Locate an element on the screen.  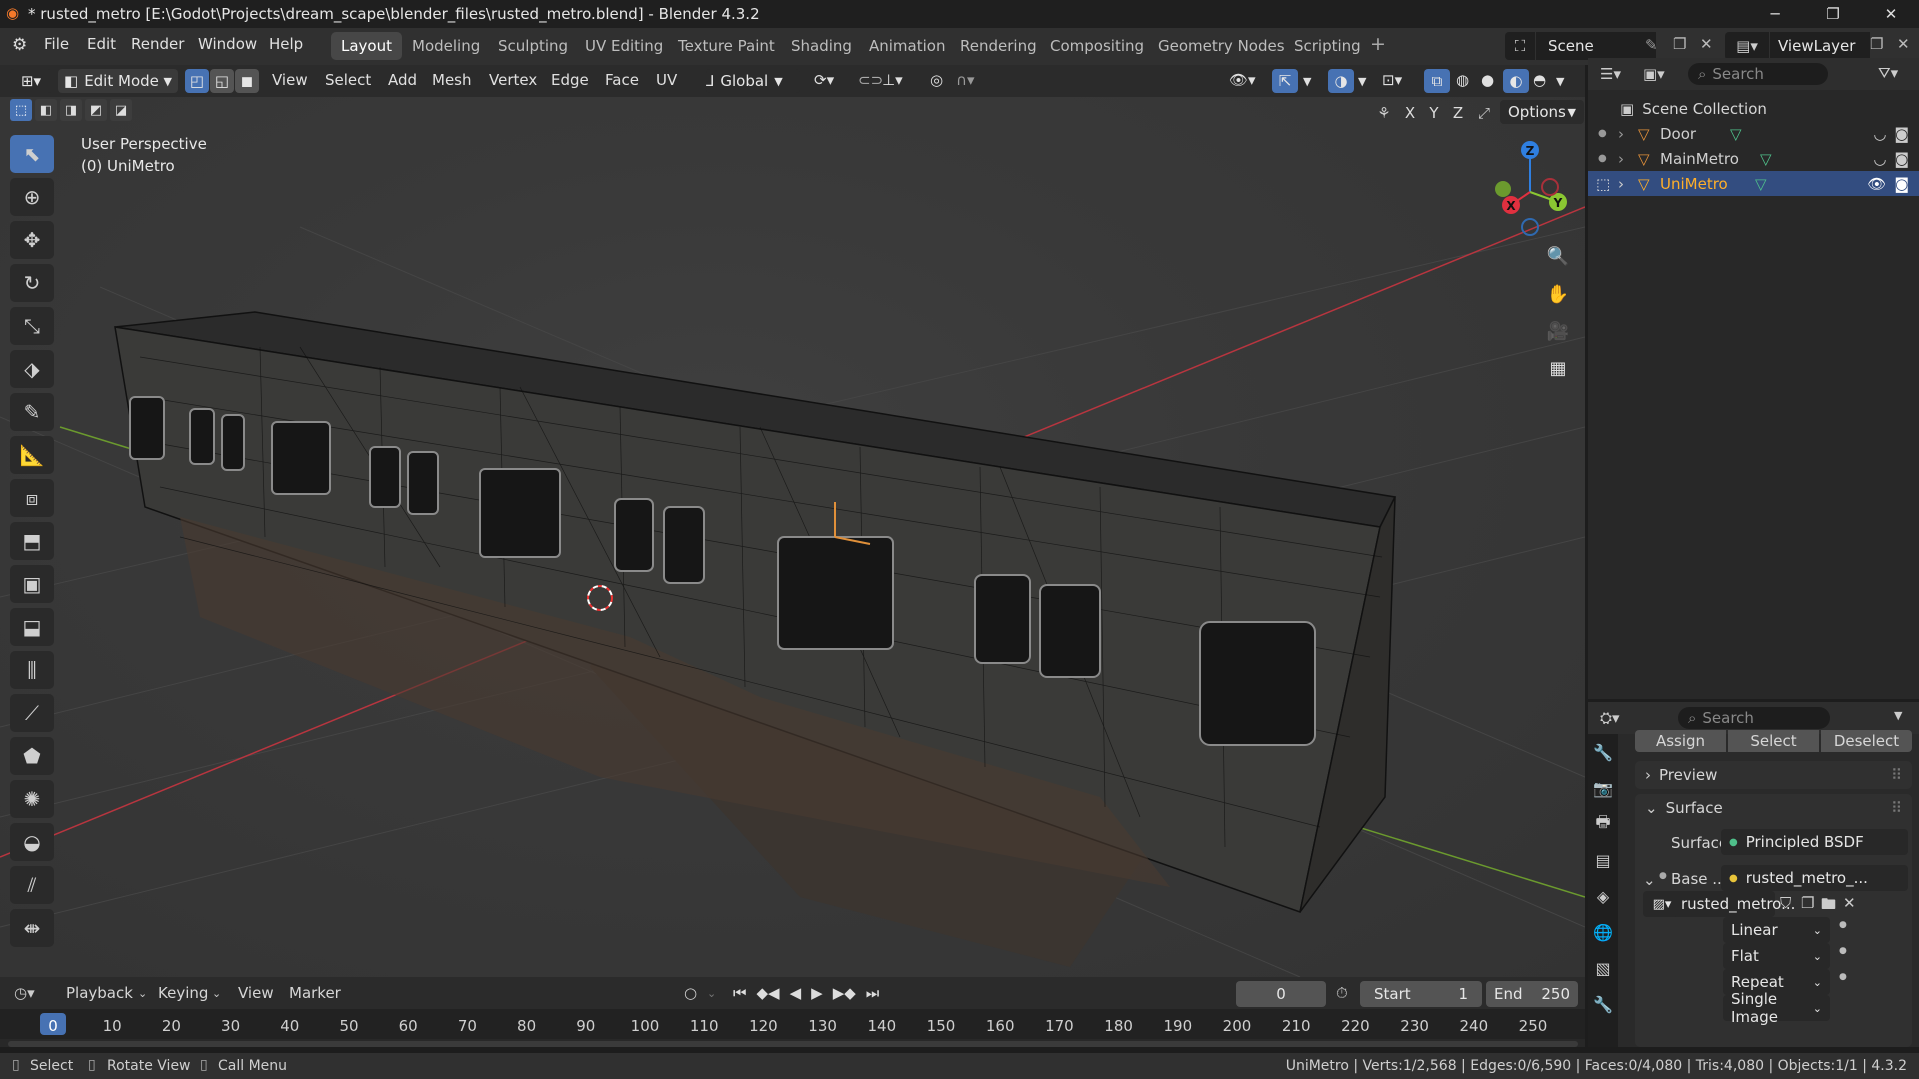
end-frame-field: End 250 is located at coordinates (1532, 994).